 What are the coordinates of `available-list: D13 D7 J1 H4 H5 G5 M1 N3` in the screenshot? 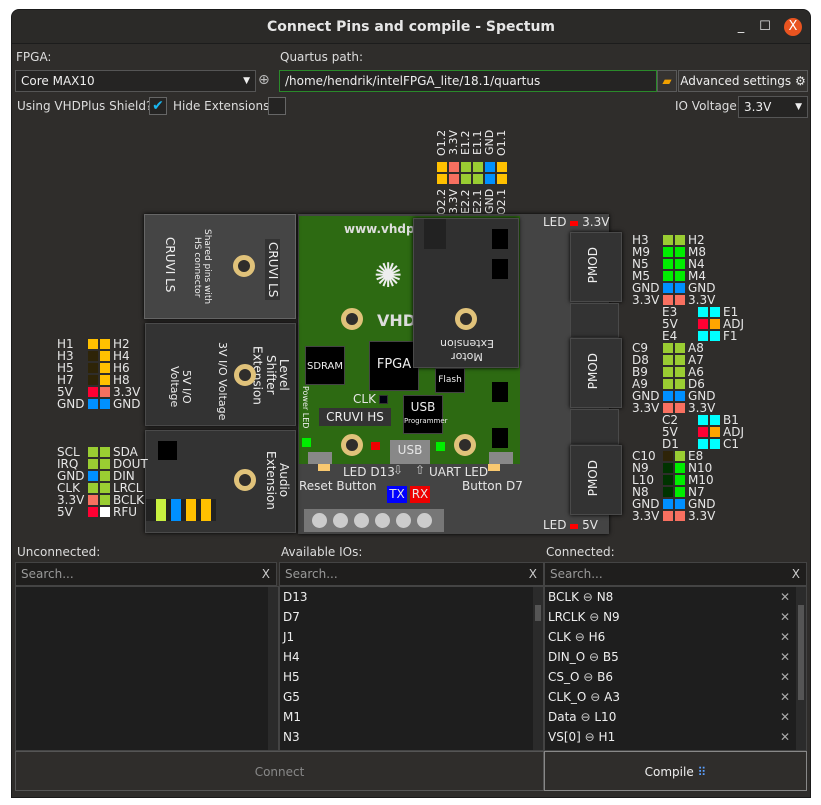 It's located at (411, 668).